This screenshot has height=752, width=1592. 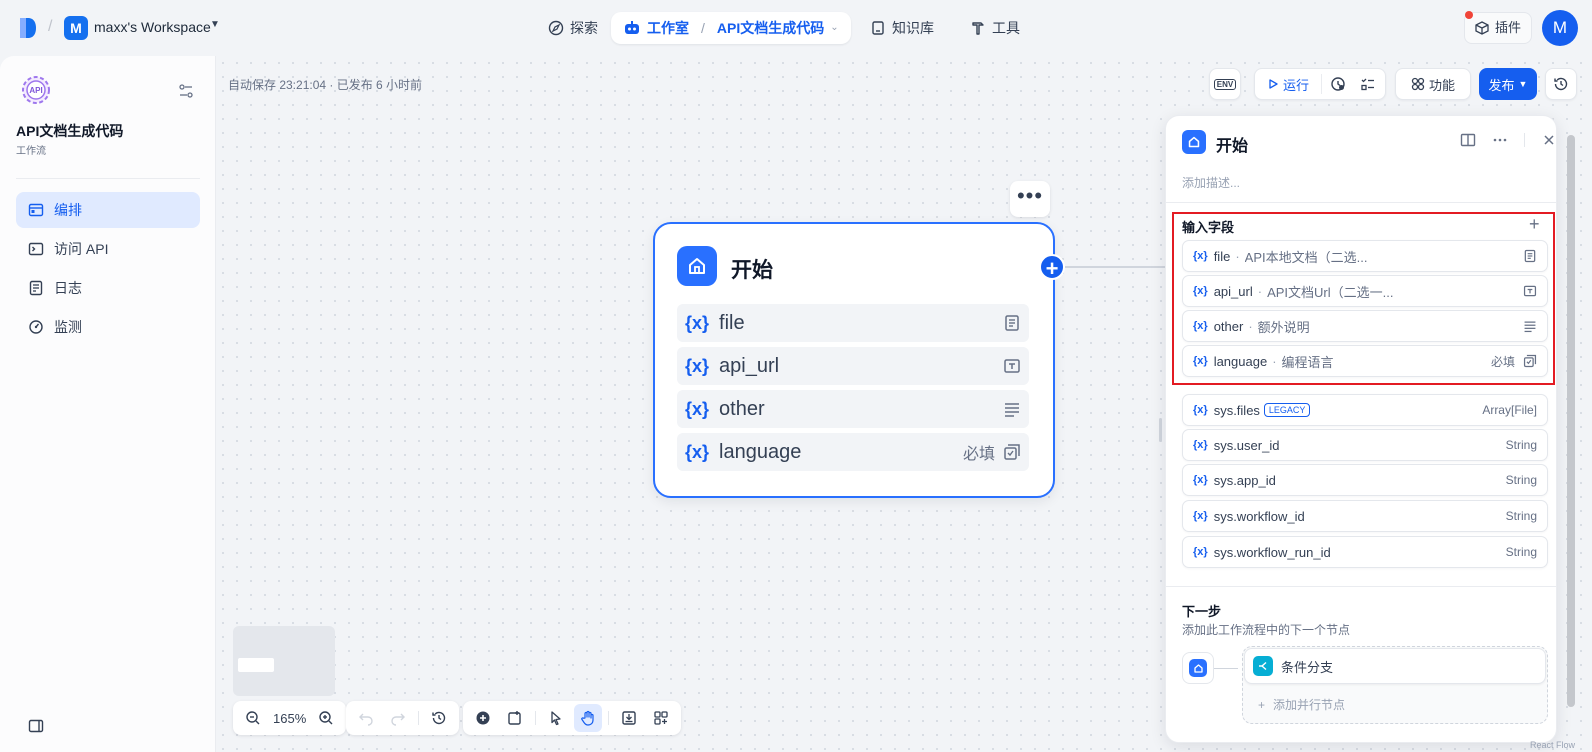 What do you see at coordinates (1500, 140) in the screenshot?
I see `more-icon` at bounding box center [1500, 140].